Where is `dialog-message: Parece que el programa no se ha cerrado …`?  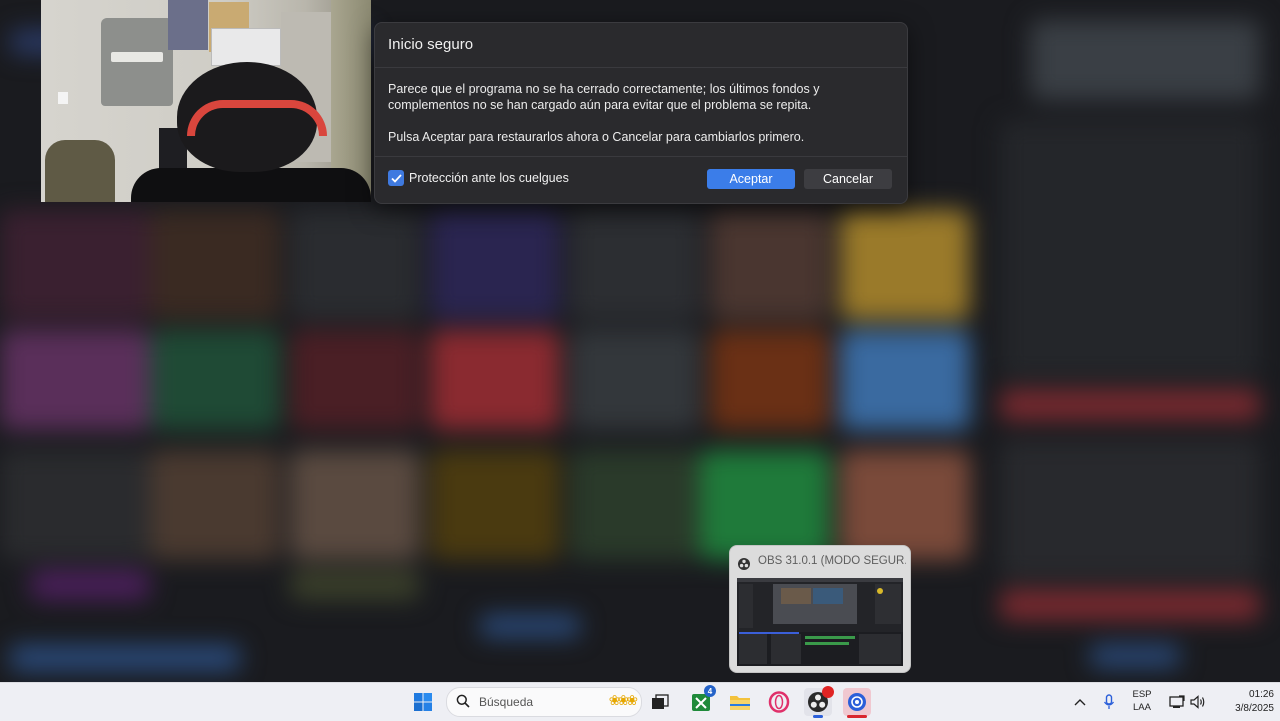
dialog-message: Parece que el programa no se ha cerrado … is located at coordinates (604, 97).